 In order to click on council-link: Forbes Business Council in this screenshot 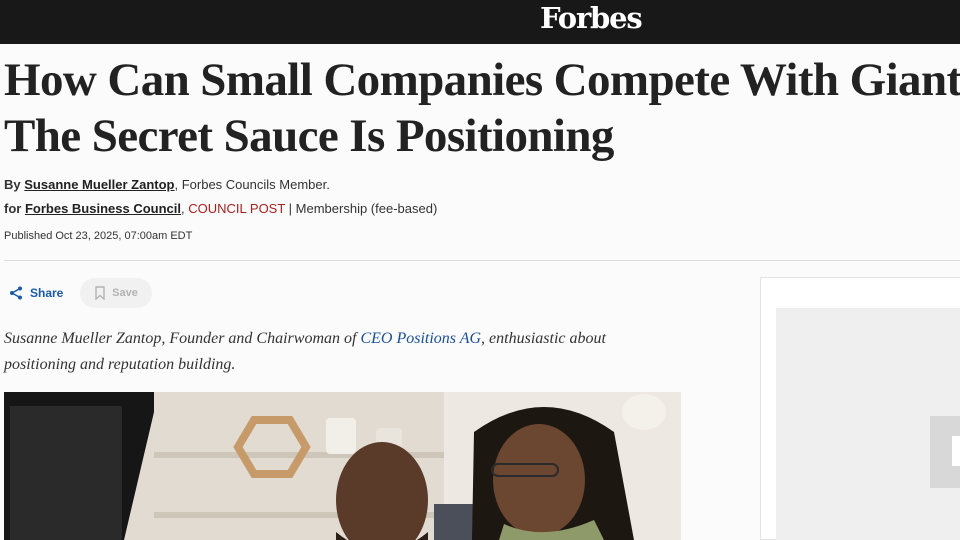, I will do `click(103, 208)`.